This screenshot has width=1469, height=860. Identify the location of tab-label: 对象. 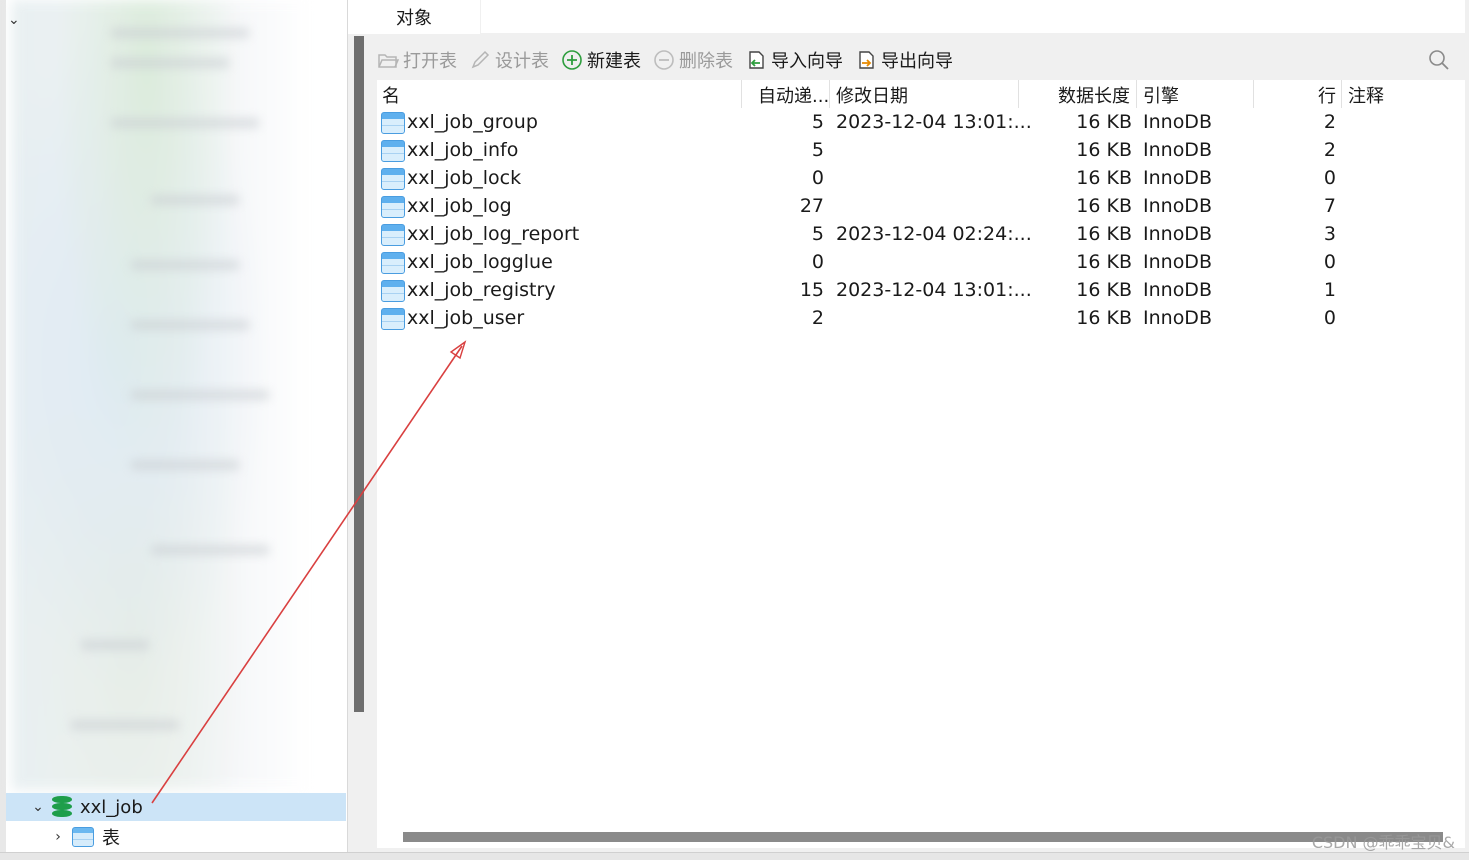
(414, 18).